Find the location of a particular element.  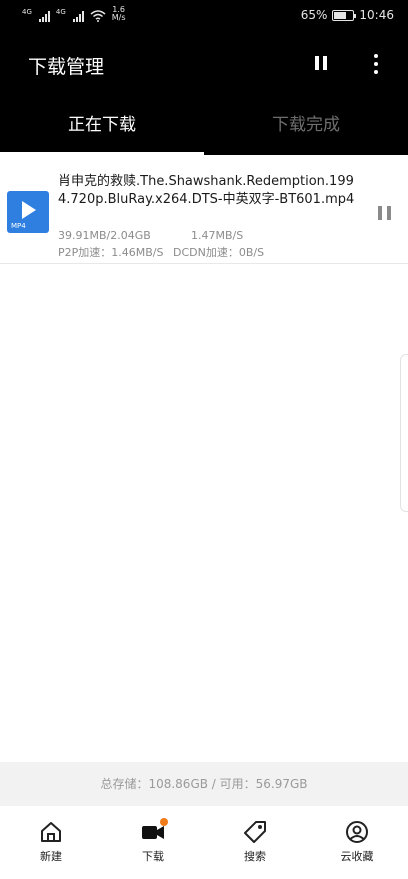

signal-2-label: 4G is located at coordinates (60, 12).